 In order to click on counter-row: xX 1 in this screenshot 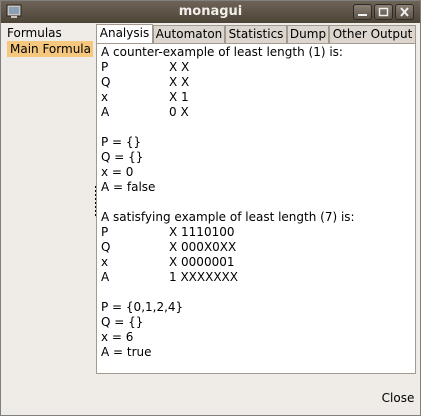, I will do `click(145, 97)`.